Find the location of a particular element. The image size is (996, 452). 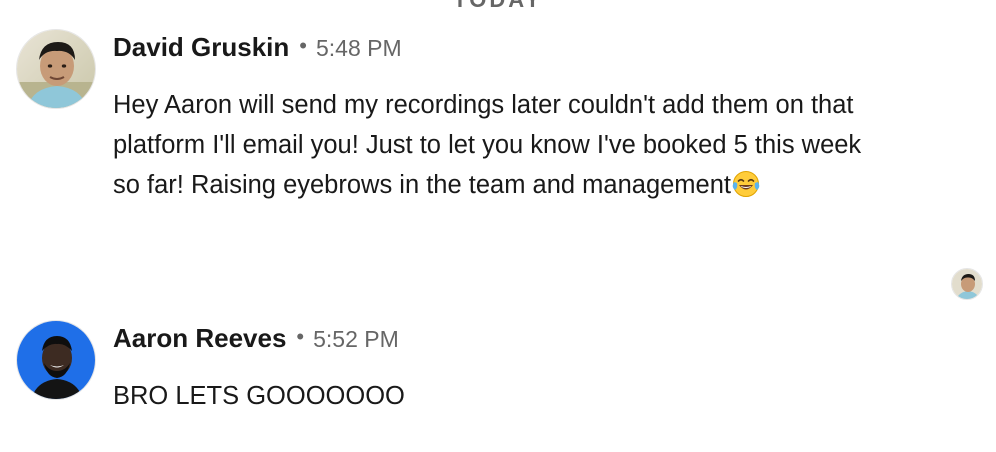

face-with-tears-of-joy-icon is located at coordinates (746, 184).